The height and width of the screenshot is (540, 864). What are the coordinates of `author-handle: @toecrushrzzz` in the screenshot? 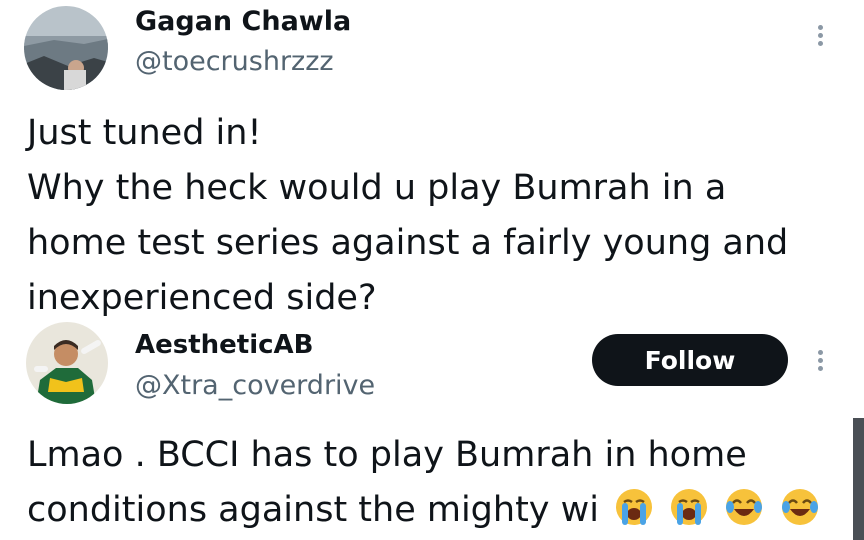 It's located at (234, 61).